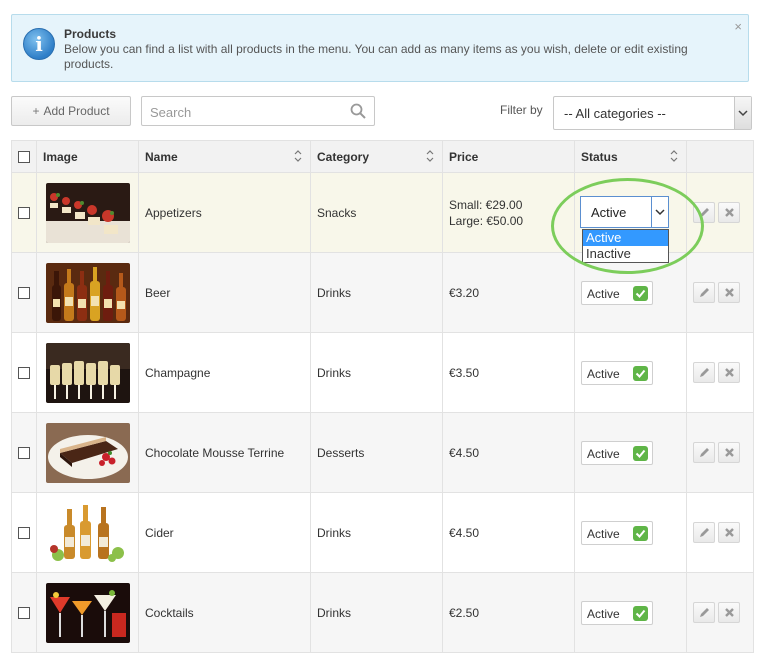 The width and height of the screenshot is (760, 653). Describe the element at coordinates (358, 111) in the screenshot. I see `search-icon` at that location.